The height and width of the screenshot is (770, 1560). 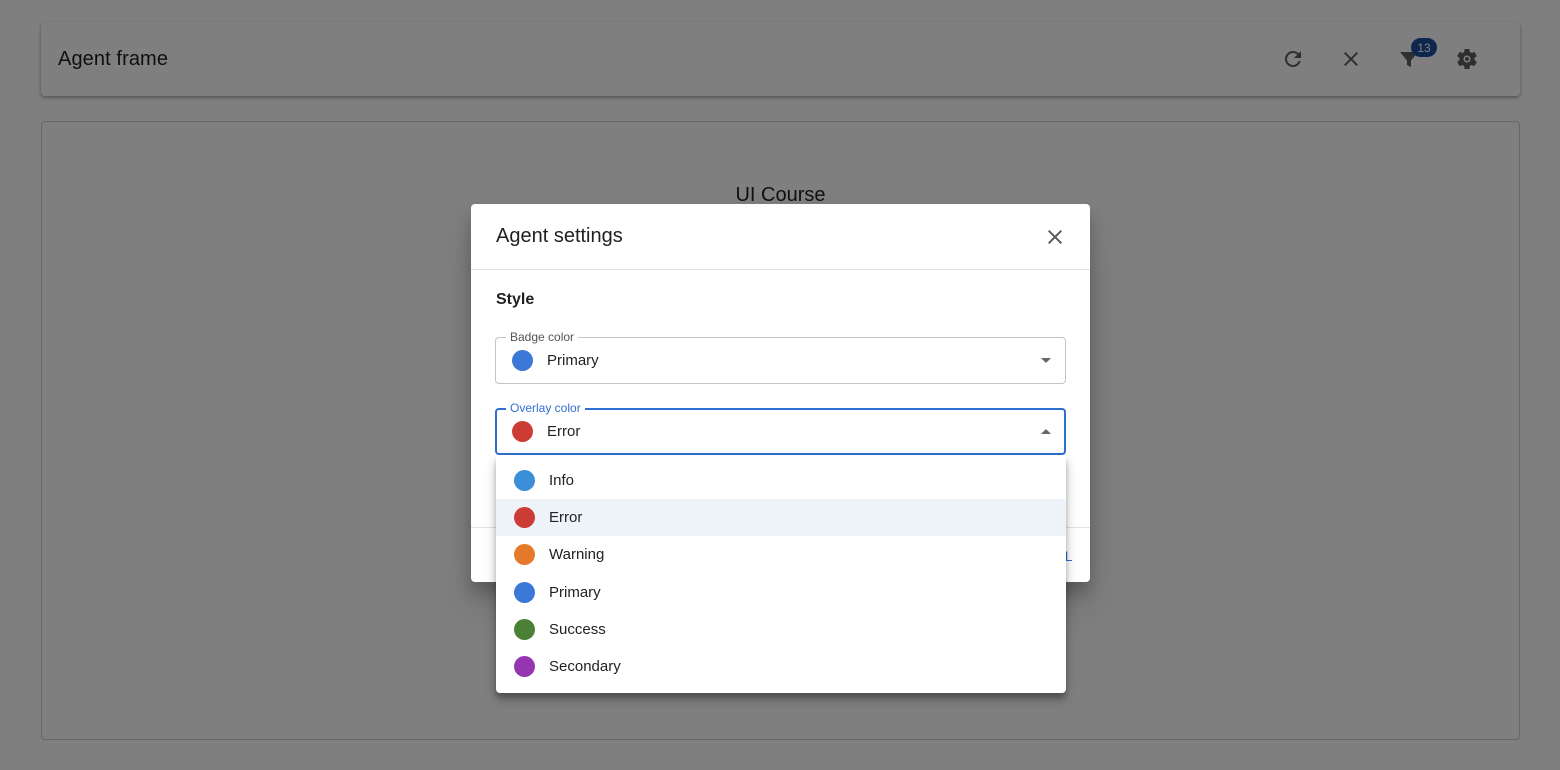 What do you see at coordinates (781, 480) in the screenshot?
I see `menu-option-info: Info` at bounding box center [781, 480].